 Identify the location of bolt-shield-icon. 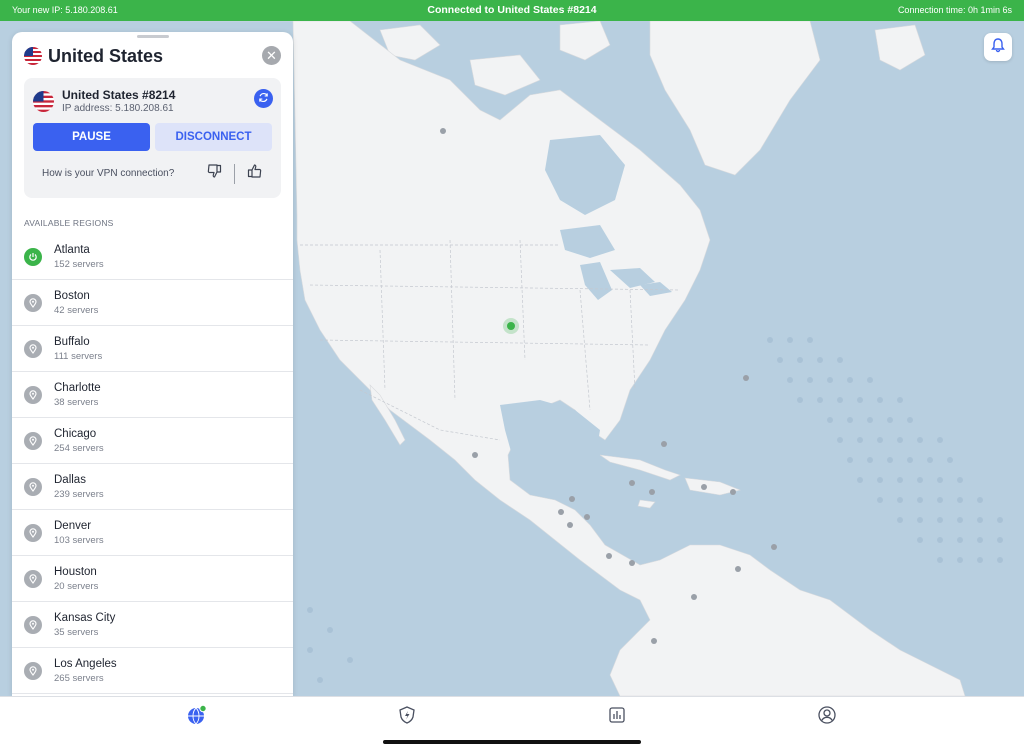
(407, 717).